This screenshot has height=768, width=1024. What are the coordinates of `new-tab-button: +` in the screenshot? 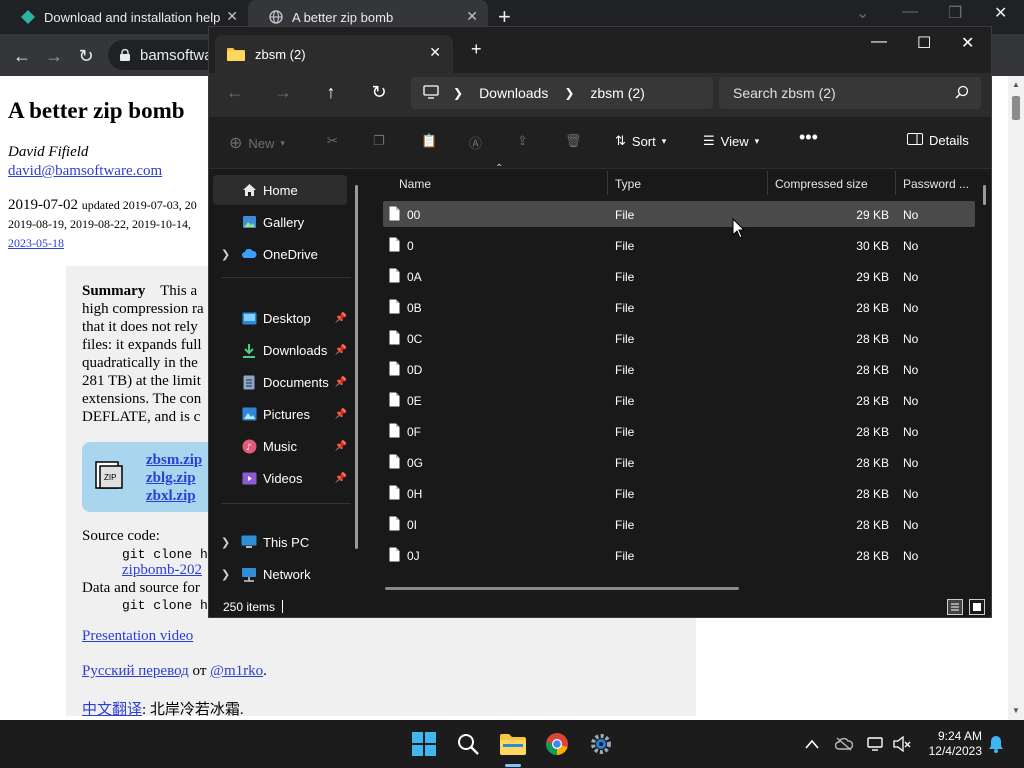 It's located at (476, 49).